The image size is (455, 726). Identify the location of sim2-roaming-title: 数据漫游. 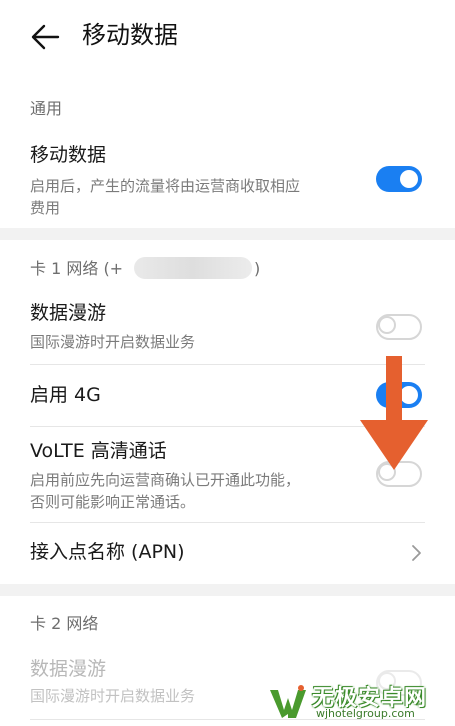
(68, 669).